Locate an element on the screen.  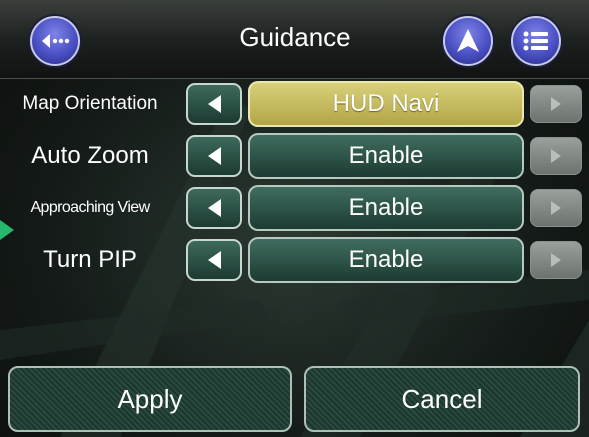
setting-row-approaching-view: Approaching View Enable is located at coordinates (294, 208).